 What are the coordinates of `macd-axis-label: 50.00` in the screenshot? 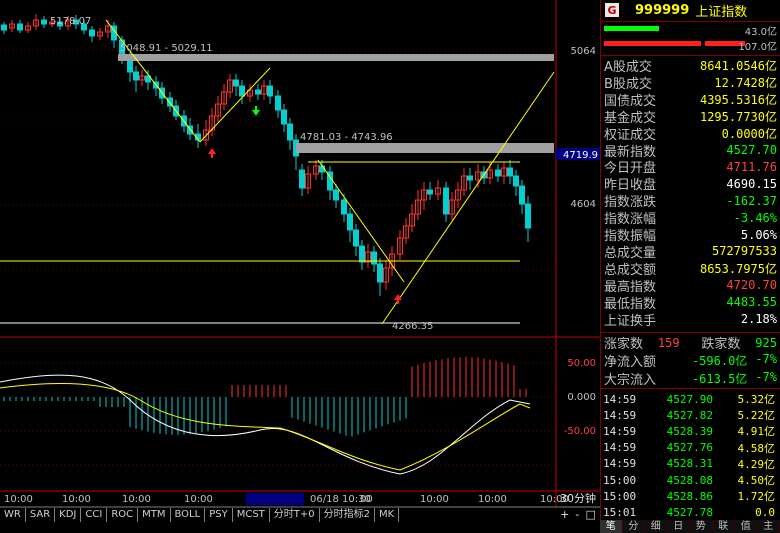 It's located at (581, 363).